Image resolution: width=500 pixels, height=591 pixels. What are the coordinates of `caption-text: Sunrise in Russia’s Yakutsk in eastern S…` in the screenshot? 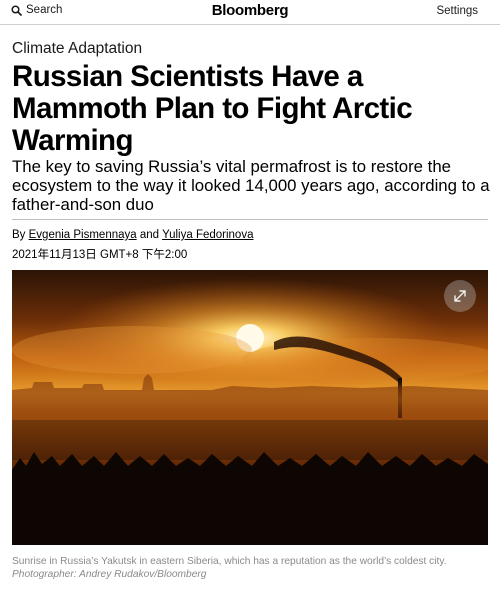 It's located at (229, 561).